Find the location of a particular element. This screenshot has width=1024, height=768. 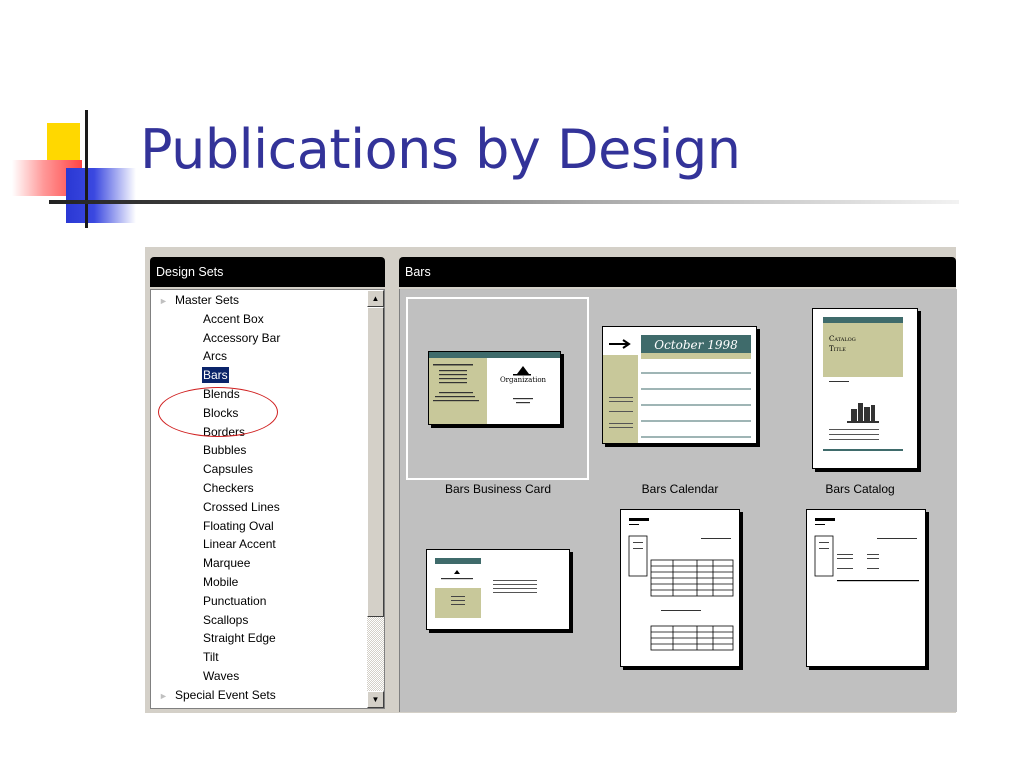

tree-item: Accent Box is located at coordinates (233, 319).